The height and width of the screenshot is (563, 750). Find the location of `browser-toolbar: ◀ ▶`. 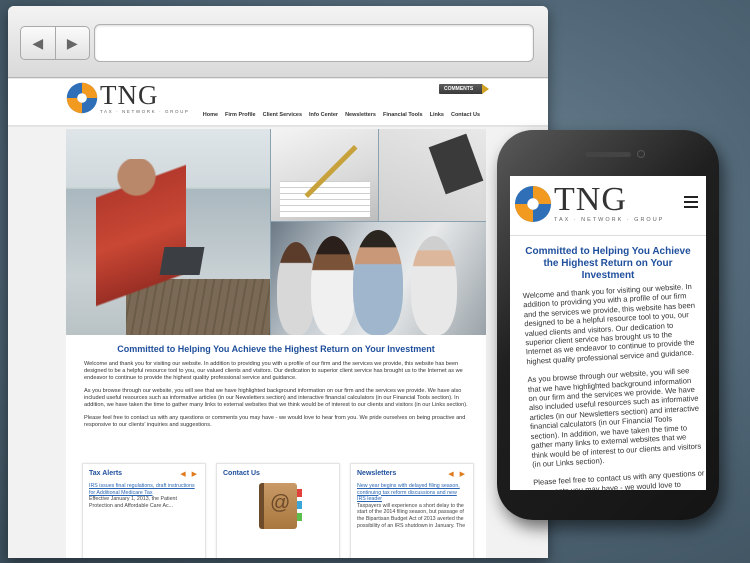

browser-toolbar: ◀ ▶ is located at coordinates (278, 42).